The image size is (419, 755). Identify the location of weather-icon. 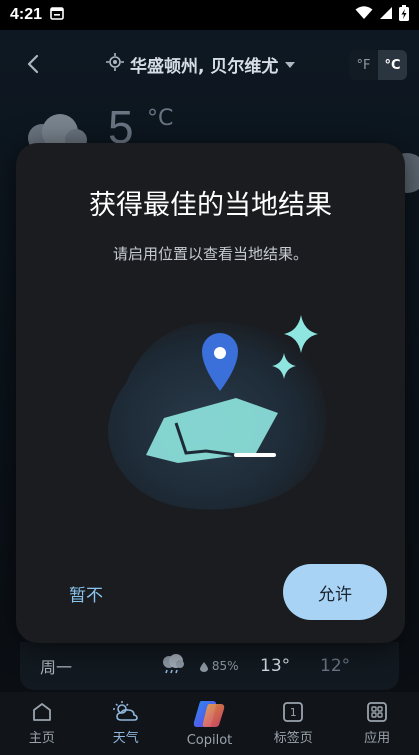
(125, 712).